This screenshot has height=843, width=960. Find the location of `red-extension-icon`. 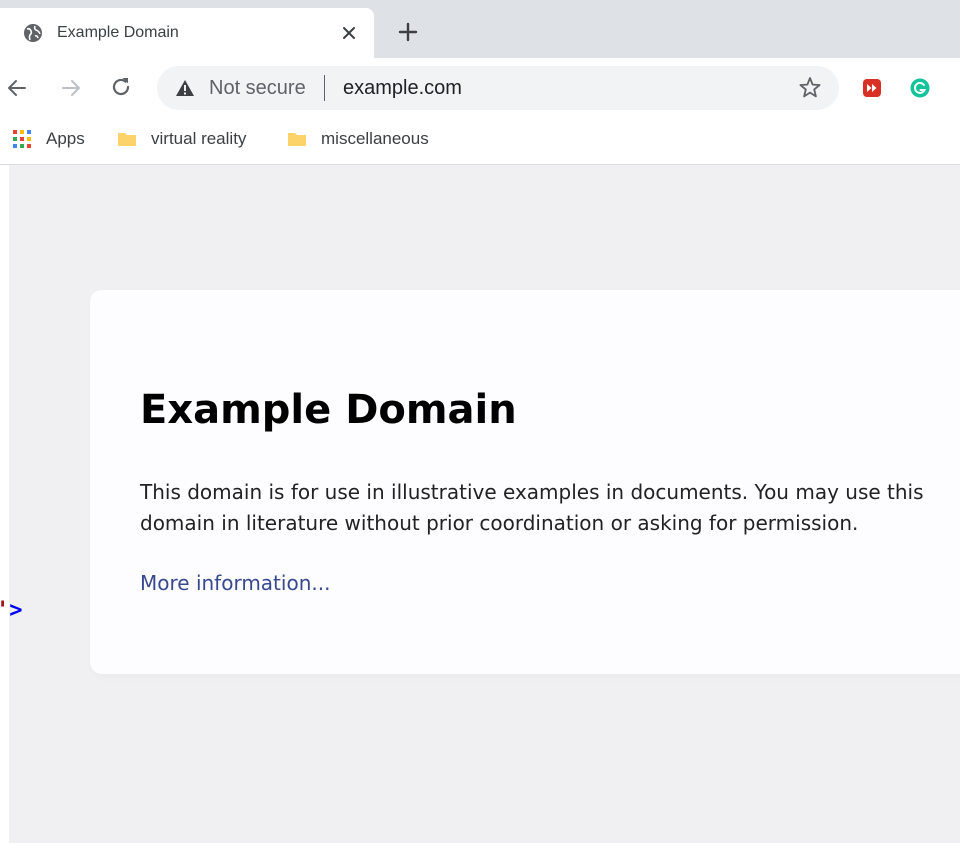

red-extension-icon is located at coordinates (872, 88).